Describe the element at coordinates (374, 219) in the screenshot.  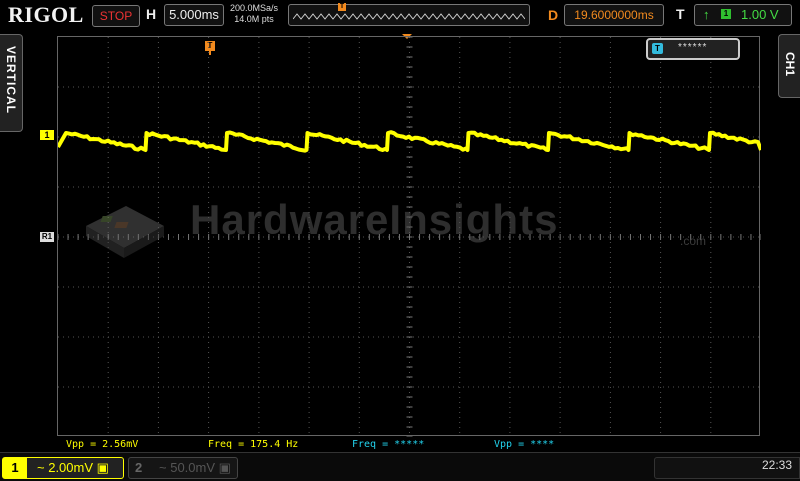
I see `watermark-text: HardwareInsights` at that location.